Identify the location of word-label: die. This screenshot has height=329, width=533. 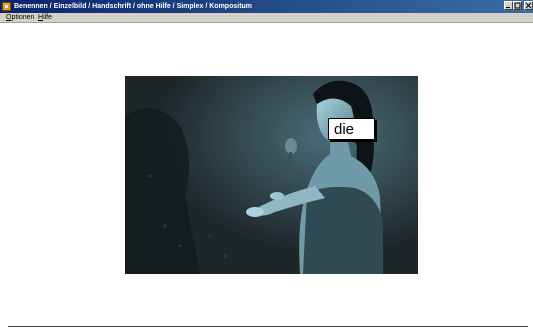
(351, 129).